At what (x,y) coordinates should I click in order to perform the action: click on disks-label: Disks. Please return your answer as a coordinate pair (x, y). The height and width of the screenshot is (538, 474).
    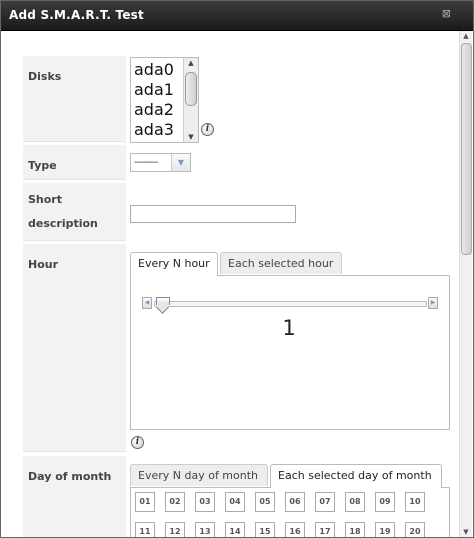
    Looking at the image, I should click on (74, 99).